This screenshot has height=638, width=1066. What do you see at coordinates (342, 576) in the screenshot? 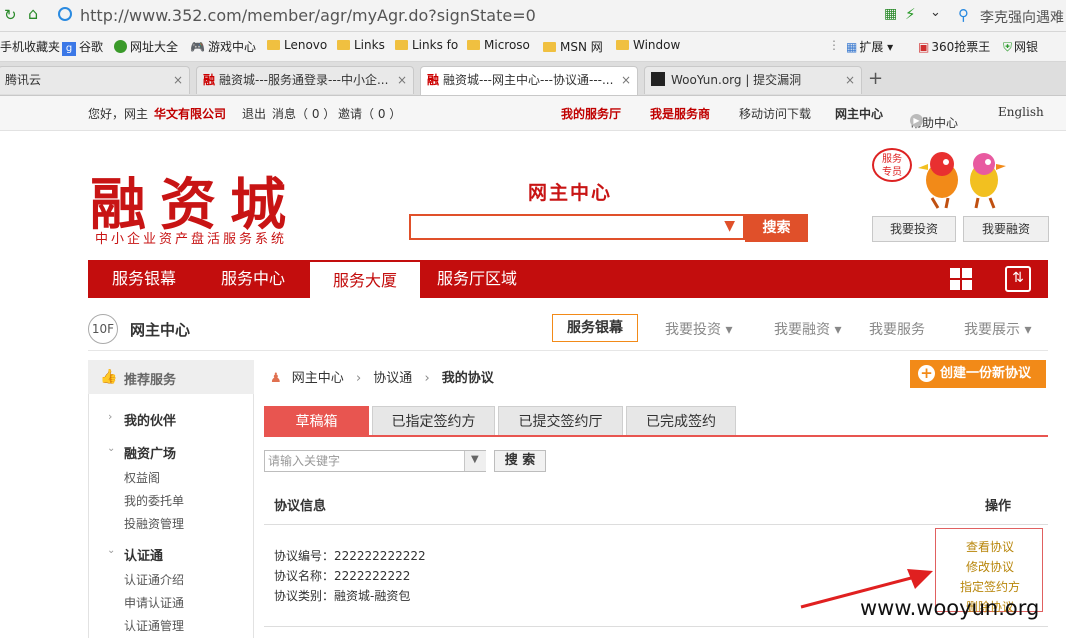
I see `agreement-name: 协议名称：2222222222` at bounding box center [342, 576].